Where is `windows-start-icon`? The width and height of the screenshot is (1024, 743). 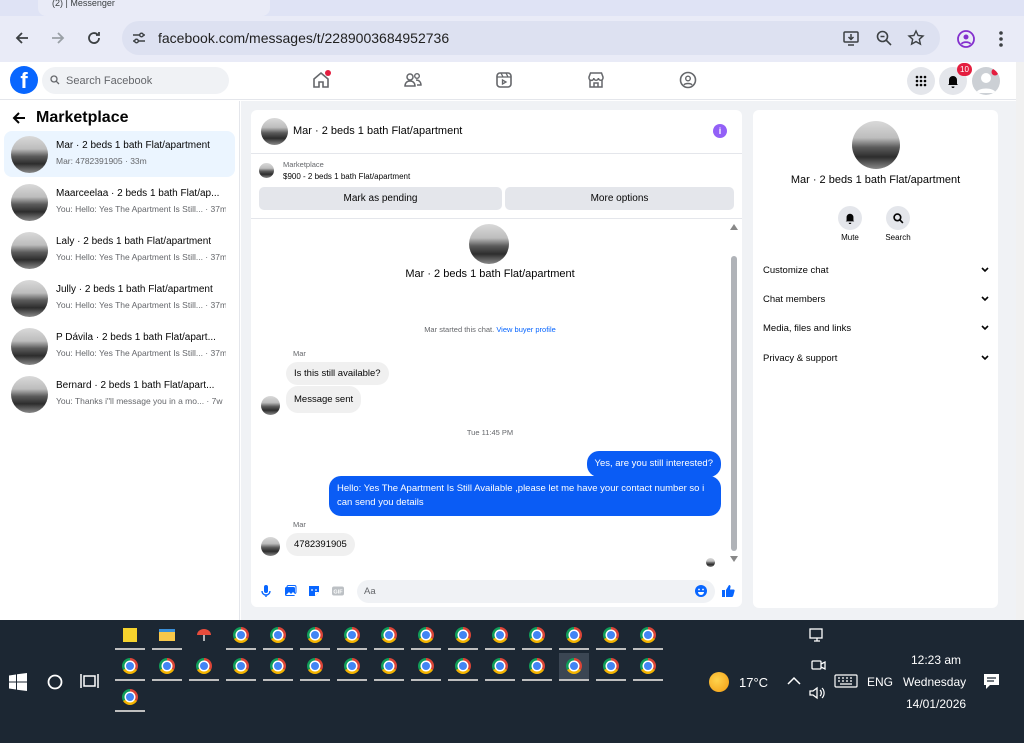 windows-start-icon is located at coordinates (18, 682).